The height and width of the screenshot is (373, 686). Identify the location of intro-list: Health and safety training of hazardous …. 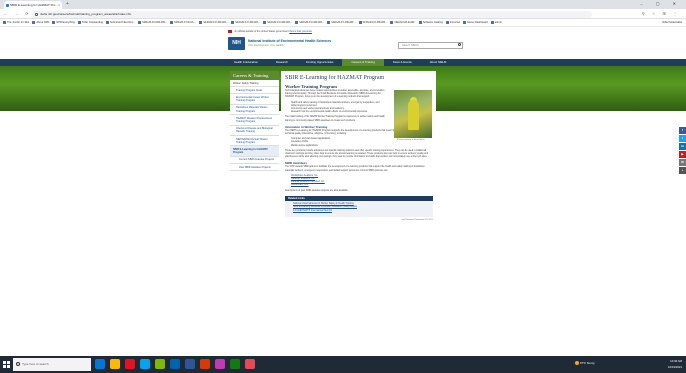
(338, 108).